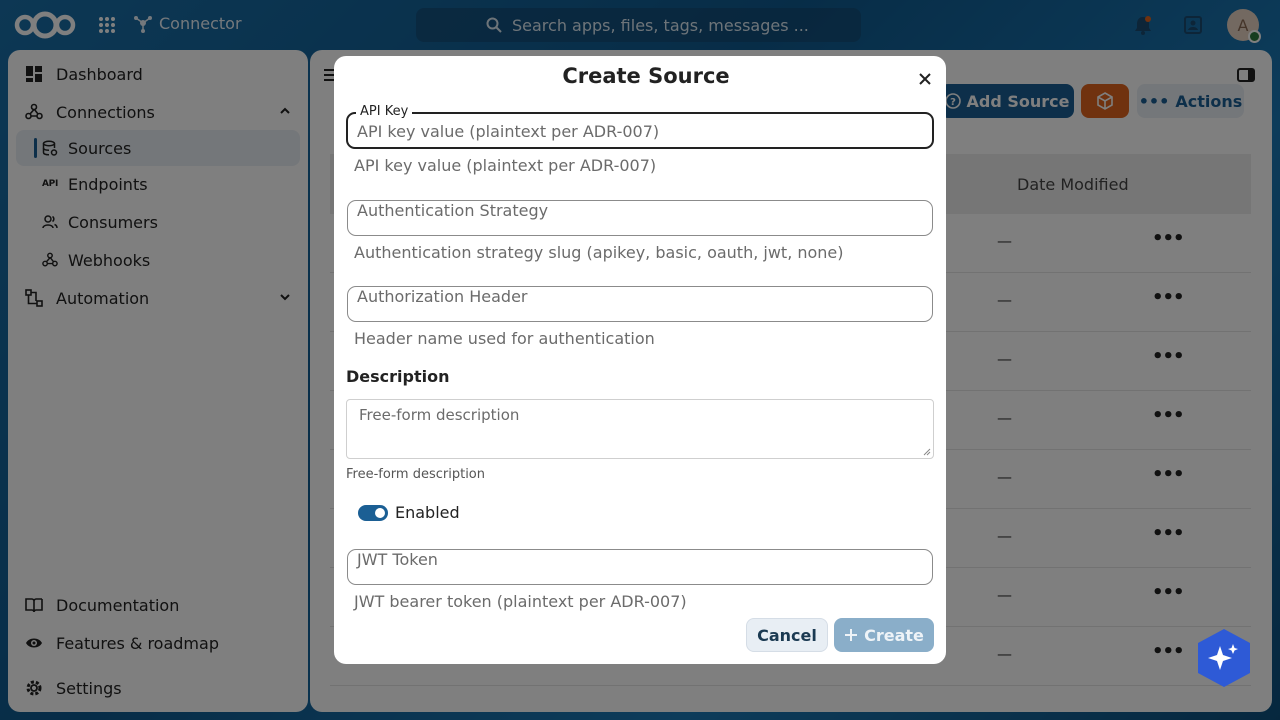 This screenshot has width=1280, height=720. I want to click on plus-icon, so click(851, 635).